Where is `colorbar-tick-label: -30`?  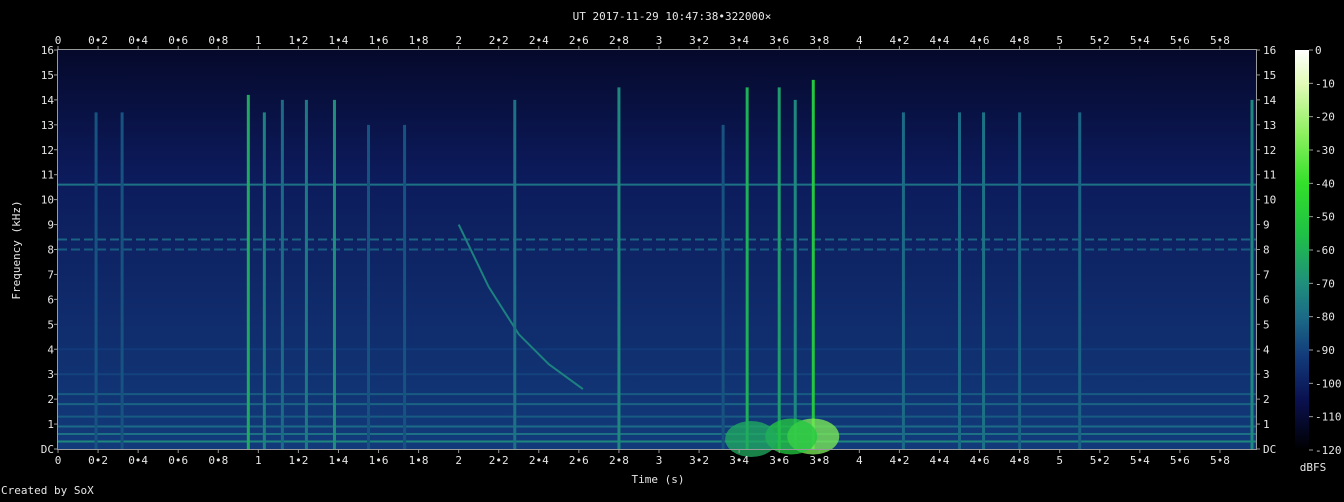 colorbar-tick-label: -30 is located at coordinates (1325, 150).